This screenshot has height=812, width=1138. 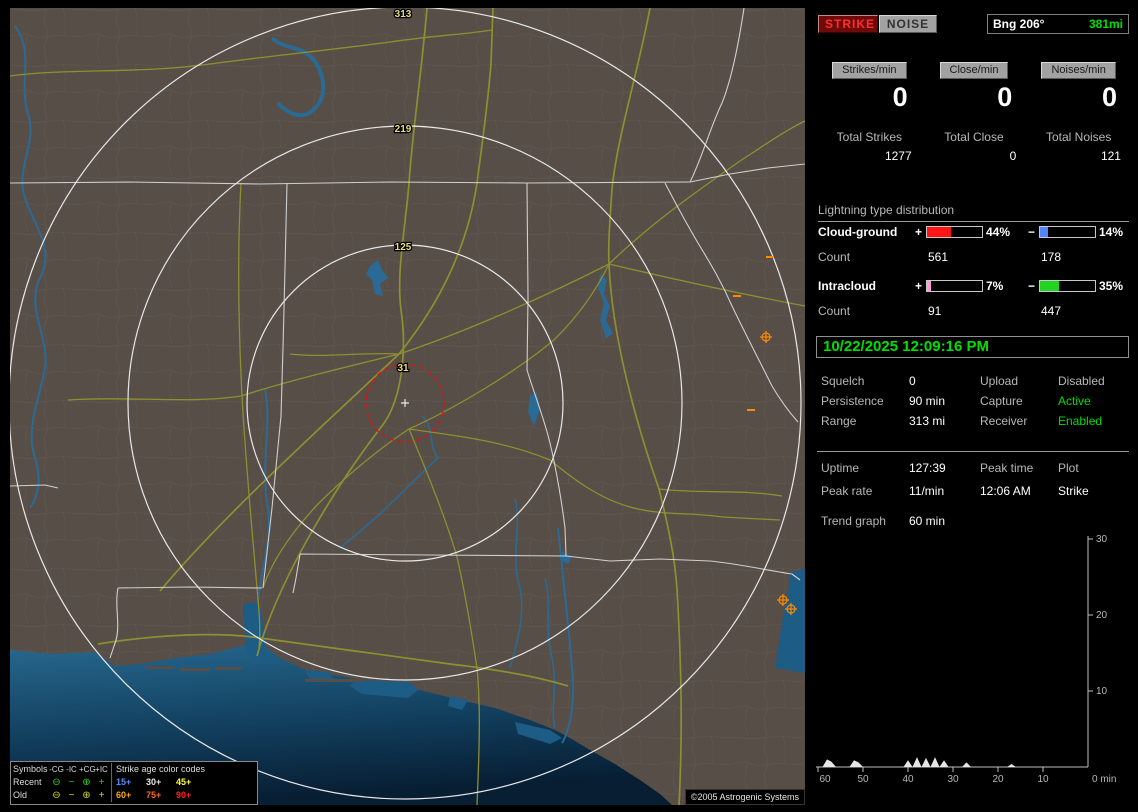 I want to click on cloud-ground-label: Cloud-ground, so click(x=858, y=232).